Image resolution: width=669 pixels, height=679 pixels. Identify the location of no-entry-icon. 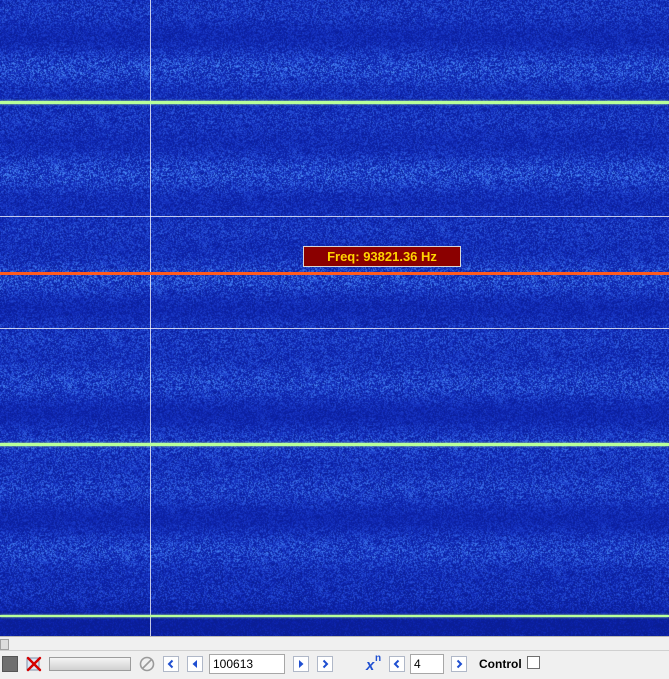
(147, 664).